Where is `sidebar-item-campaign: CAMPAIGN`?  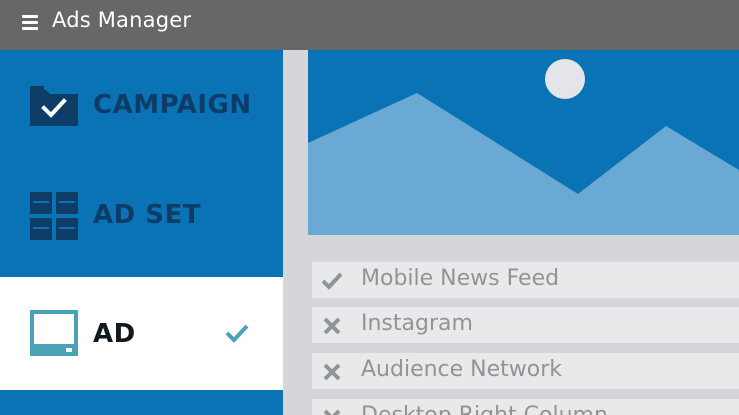 sidebar-item-campaign: CAMPAIGN is located at coordinates (141, 106).